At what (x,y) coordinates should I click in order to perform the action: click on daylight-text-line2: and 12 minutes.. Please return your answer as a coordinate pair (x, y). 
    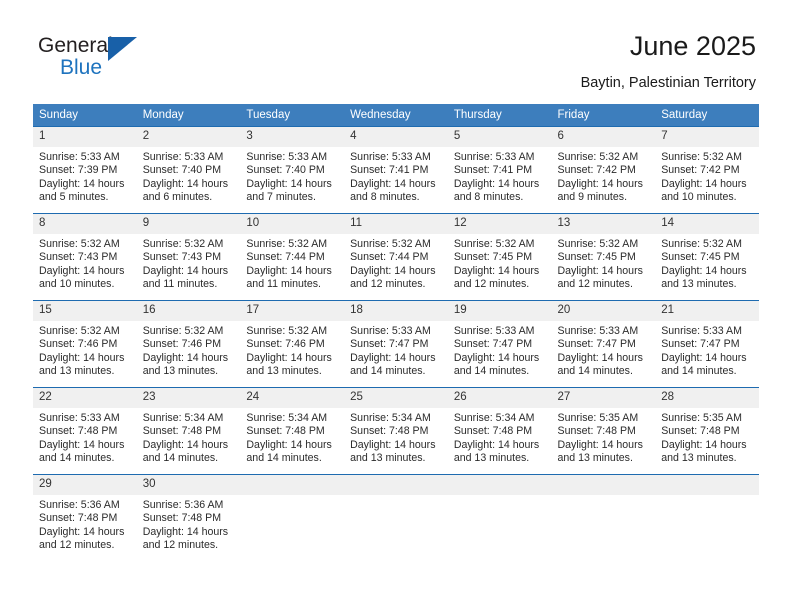
    Looking at the image, I should click on (77, 545).